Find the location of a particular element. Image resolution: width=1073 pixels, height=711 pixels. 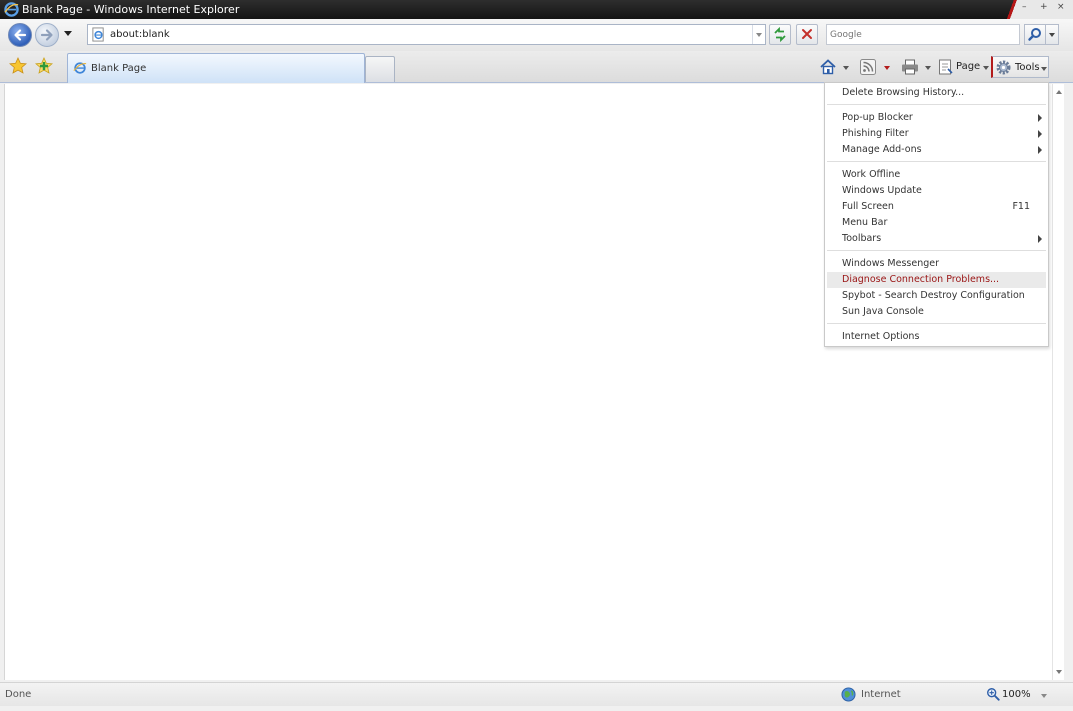

menu-item-menu-bar: Menu Bar is located at coordinates (936, 223).